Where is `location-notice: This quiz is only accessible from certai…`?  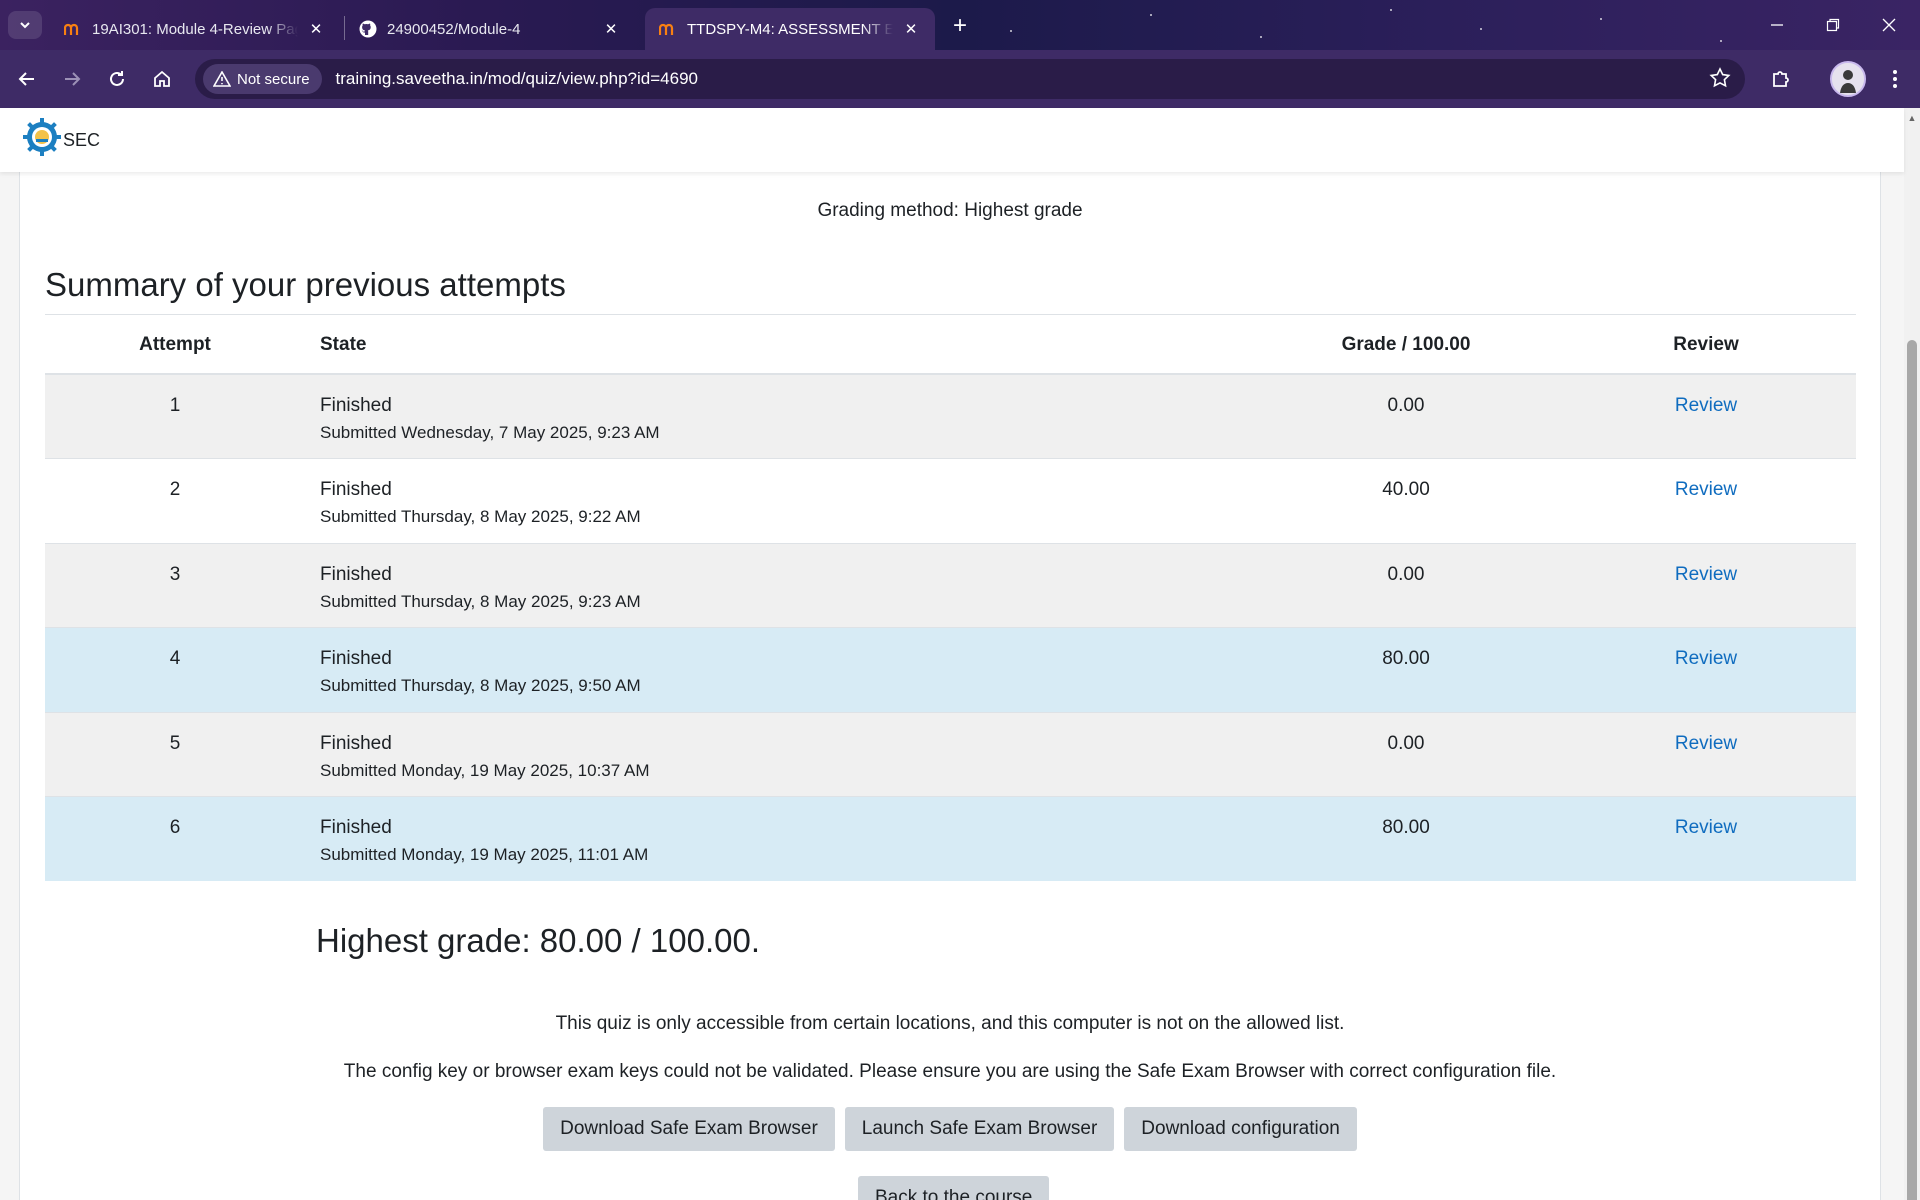
location-notice: This quiz is only accessible from certai… is located at coordinates (950, 1023).